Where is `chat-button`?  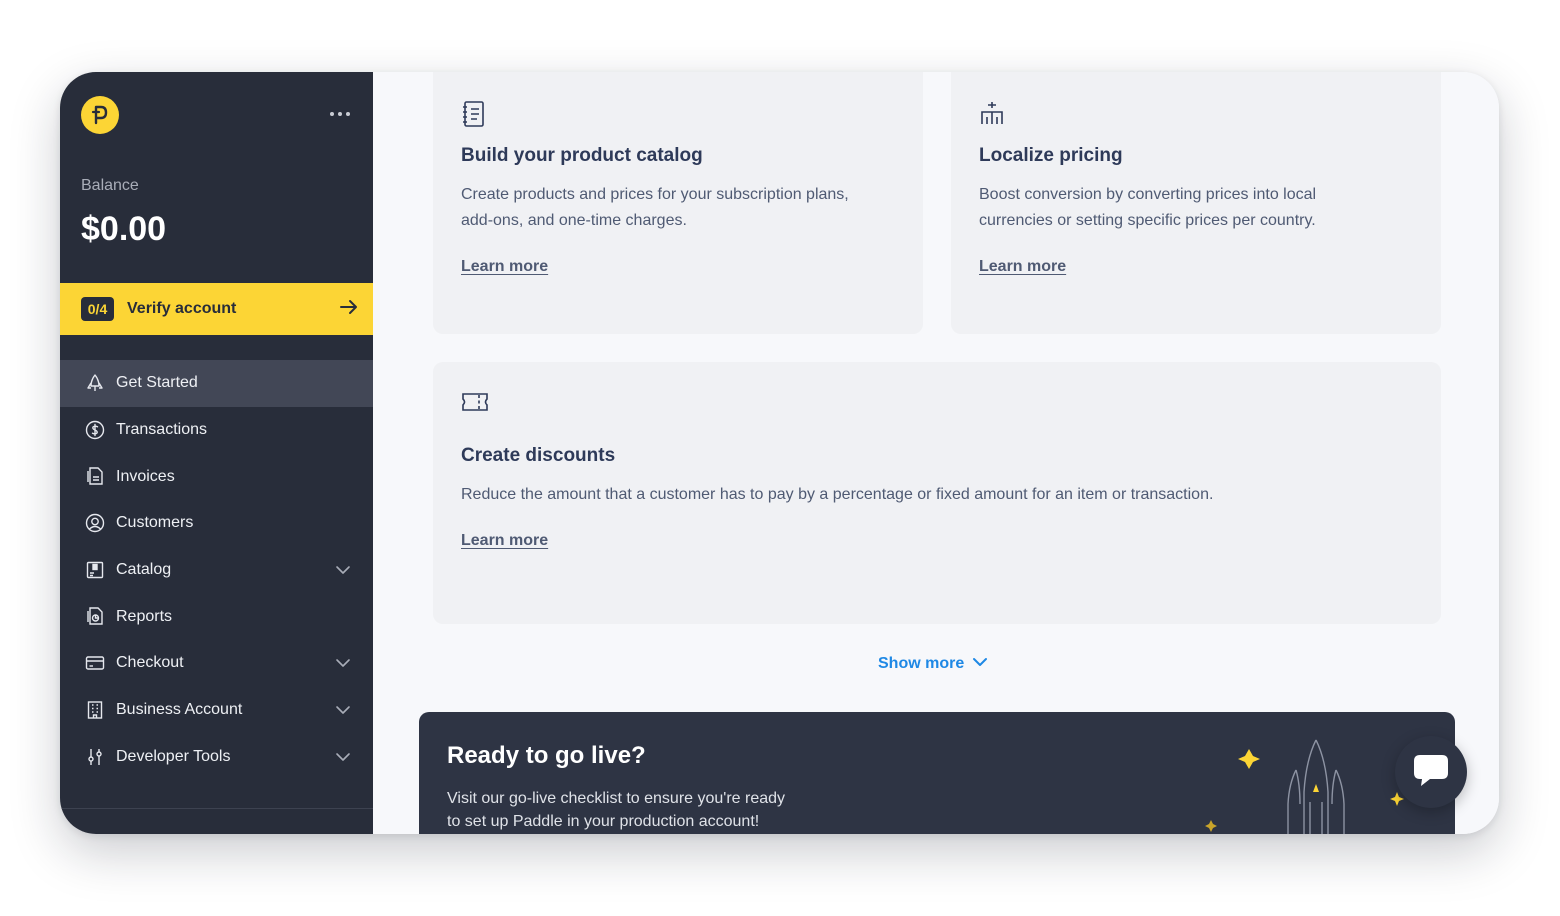
chat-button is located at coordinates (1431, 772).